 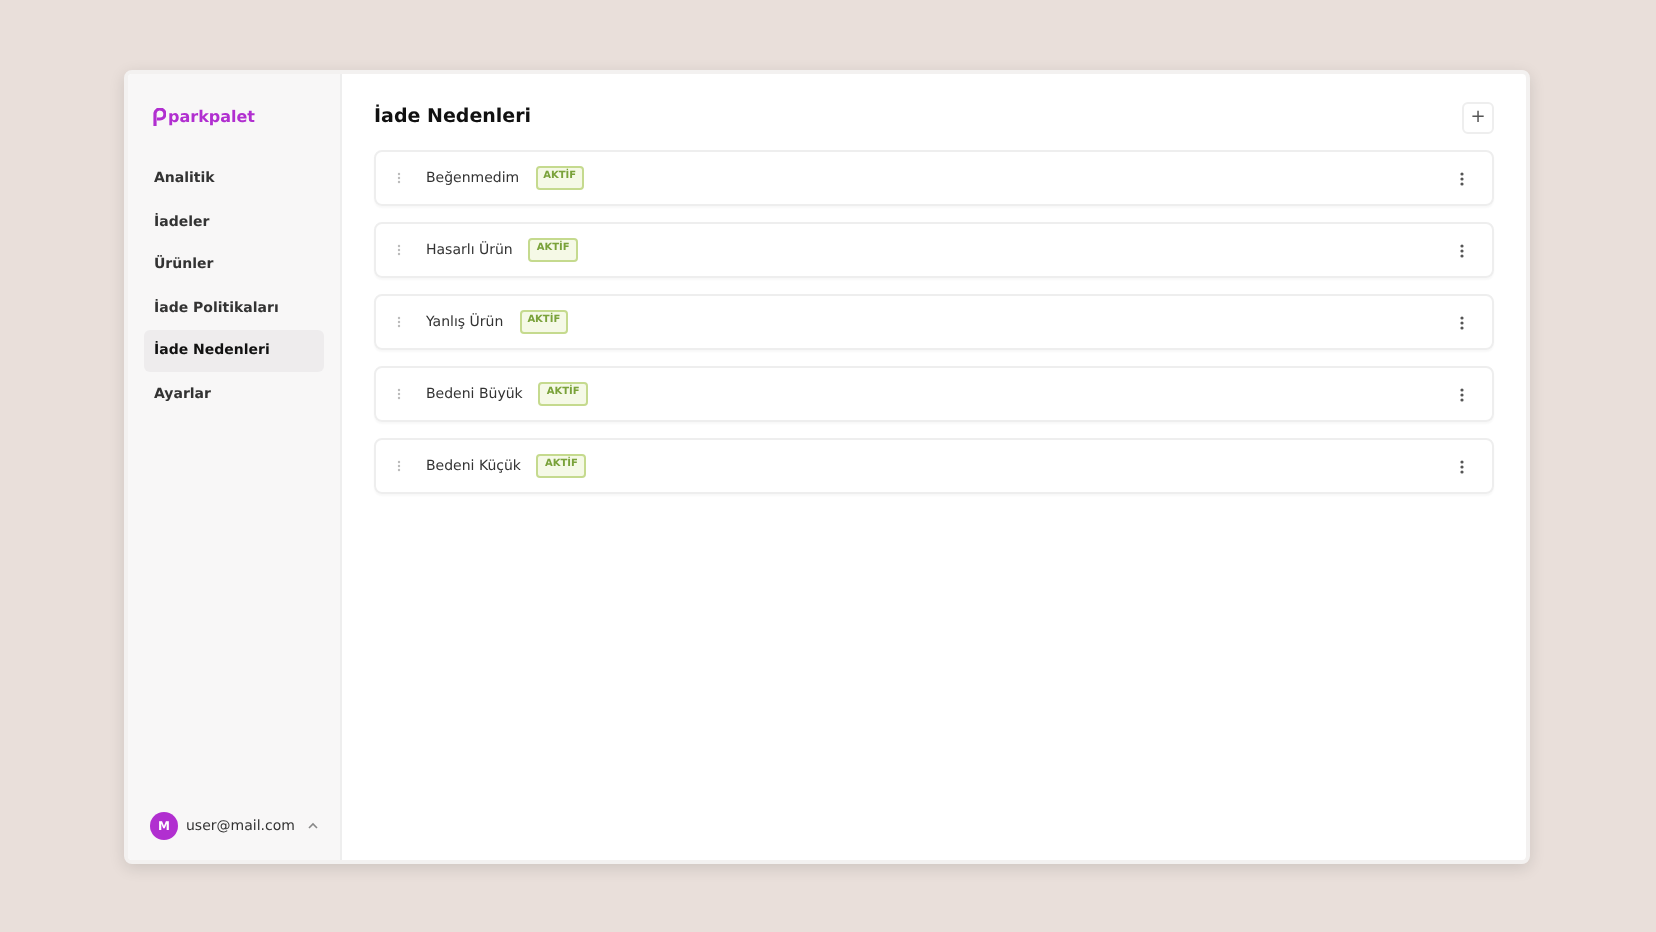 I want to click on logo-text: parkpalet, so click(x=212, y=118).